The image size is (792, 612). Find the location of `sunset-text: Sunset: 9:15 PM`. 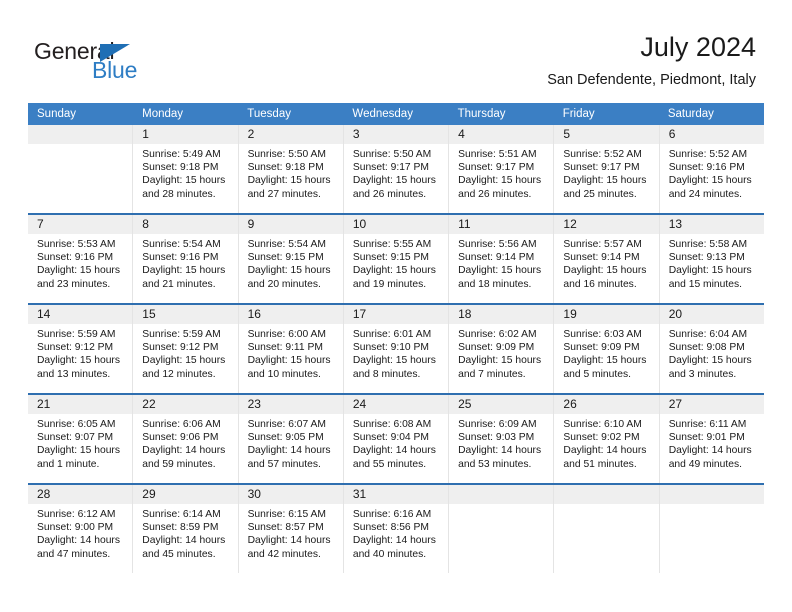

sunset-text: Sunset: 9:15 PM is located at coordinates (285, 258).